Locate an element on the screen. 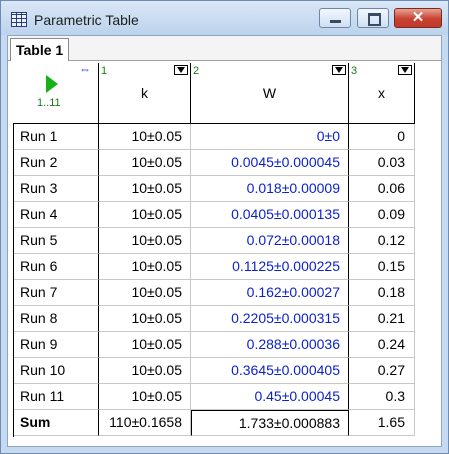 The width and height of the screenshot is (449, 454). run-label: Run 10 is located at coordinates (56, 371).